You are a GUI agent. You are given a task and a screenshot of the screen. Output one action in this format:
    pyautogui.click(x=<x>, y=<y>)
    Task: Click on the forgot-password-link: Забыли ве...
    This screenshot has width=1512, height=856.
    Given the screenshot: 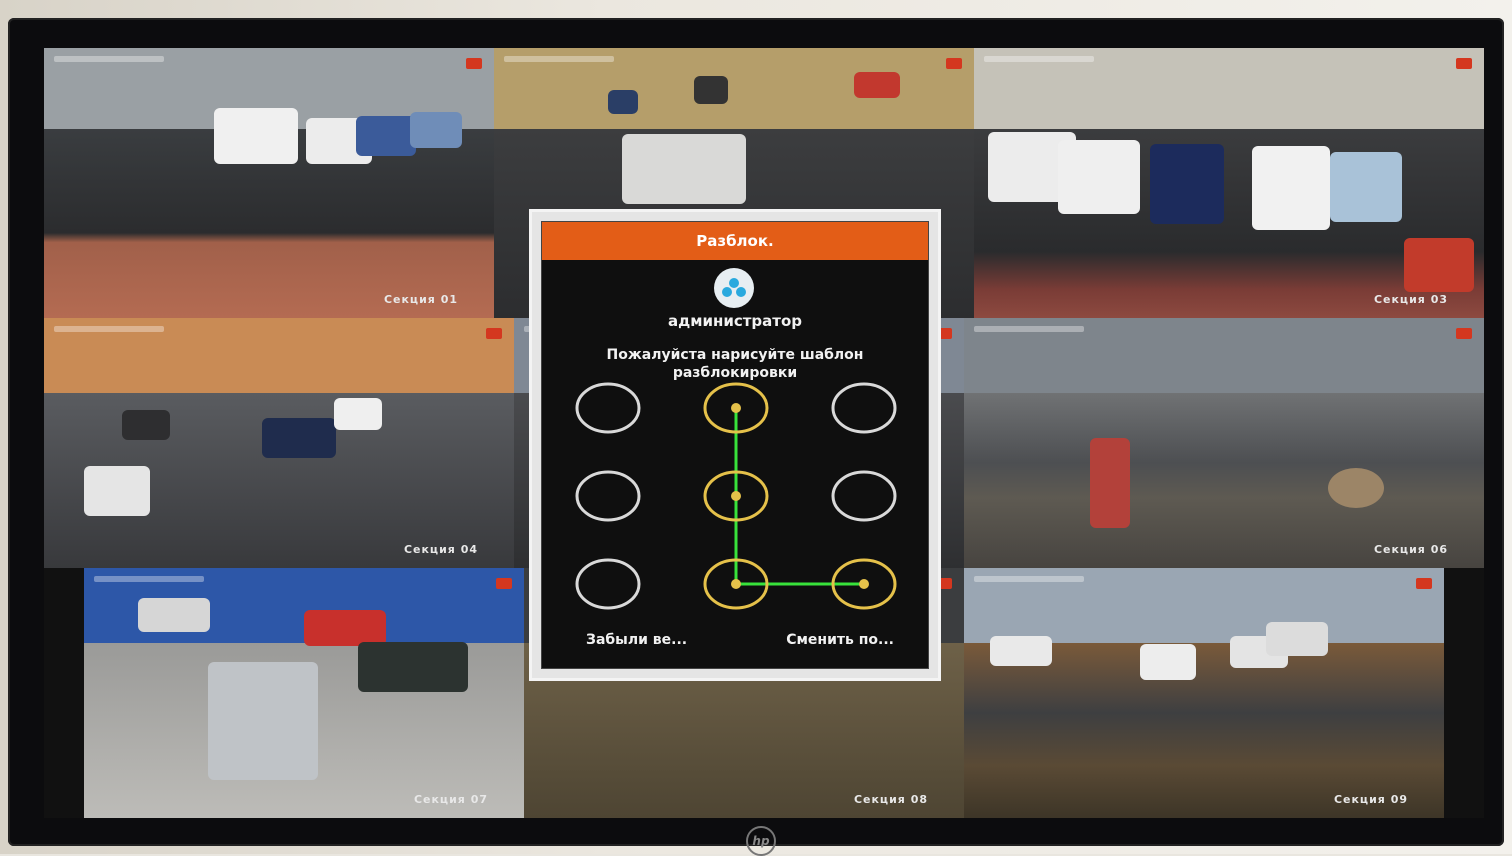 What is the action you would take?
    pyautogui.click(x=636, y=640)
    